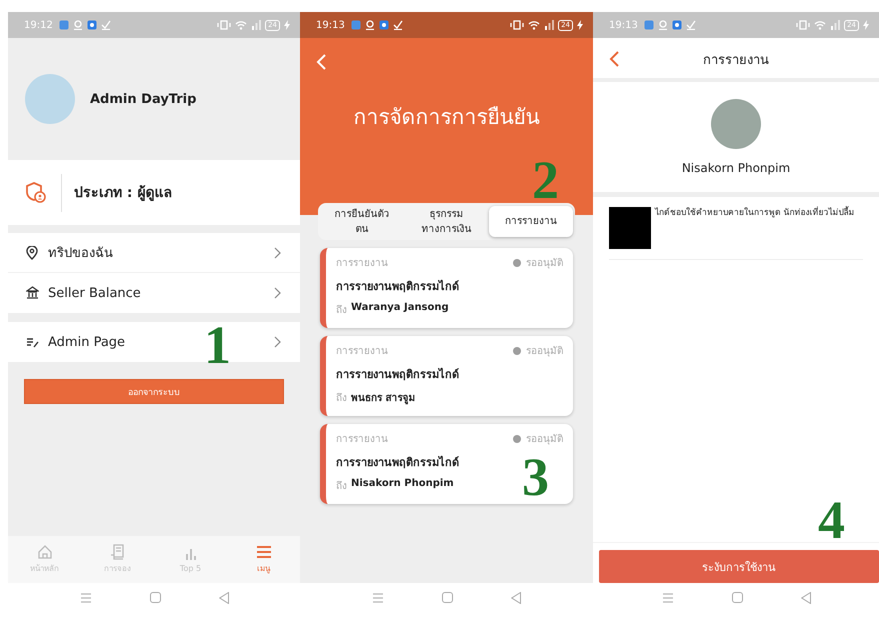  What do you see at coordinates (831, 520) in the screenshot?
I see `step-number: 4` at bounding box center [831, 520].